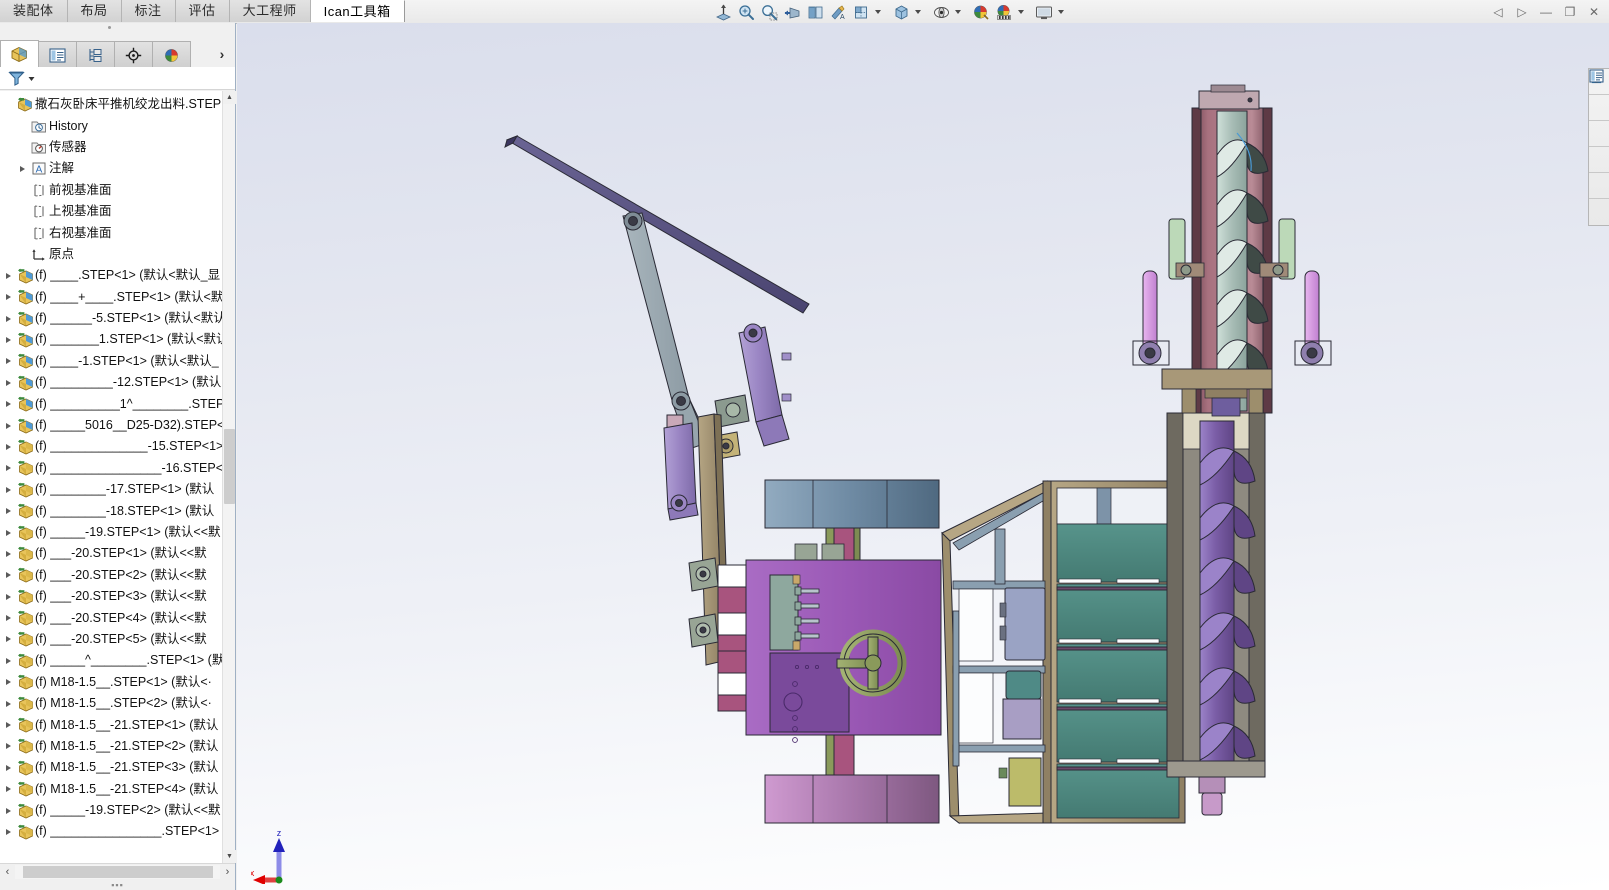 The height and width of the screenshot is (890, 1609). I want to click on display-manager-tab, so click(171, 54).